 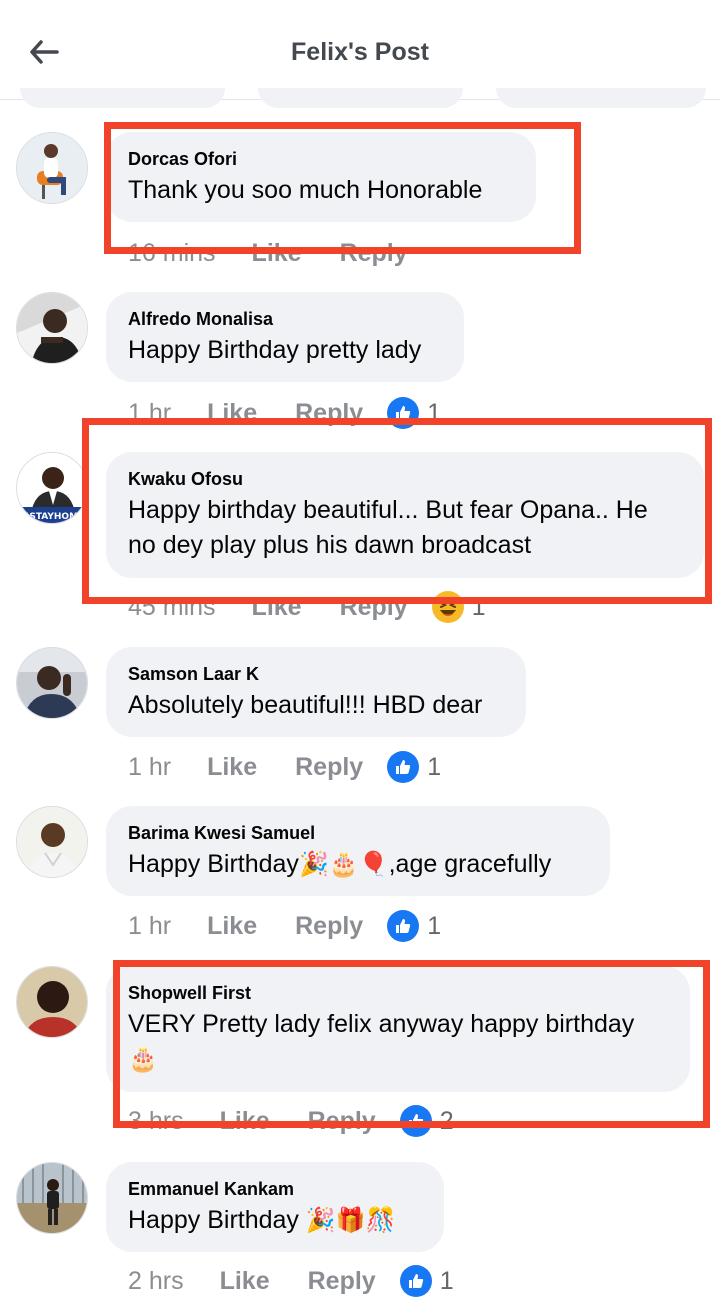 I want to click on comment-author: Kwaku Ofosu, so click(x=405, y=479).